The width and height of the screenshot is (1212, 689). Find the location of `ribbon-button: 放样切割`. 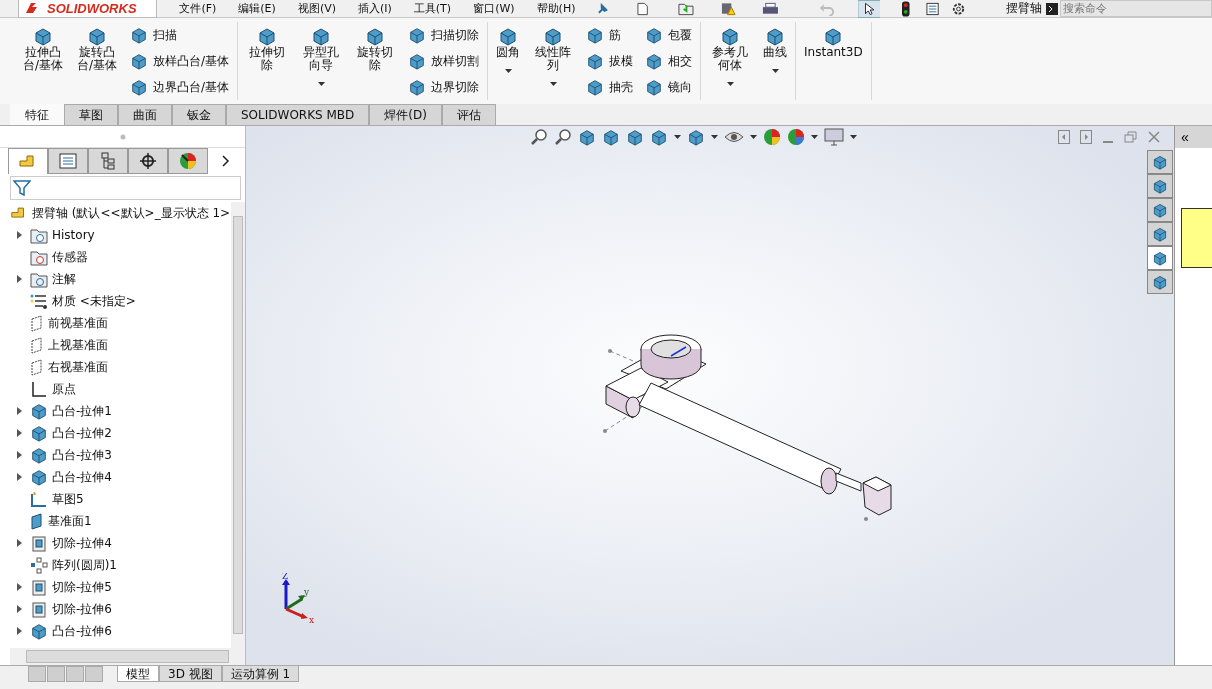

ribbon-button: 放样切割 is located at coordinates (444, 61).